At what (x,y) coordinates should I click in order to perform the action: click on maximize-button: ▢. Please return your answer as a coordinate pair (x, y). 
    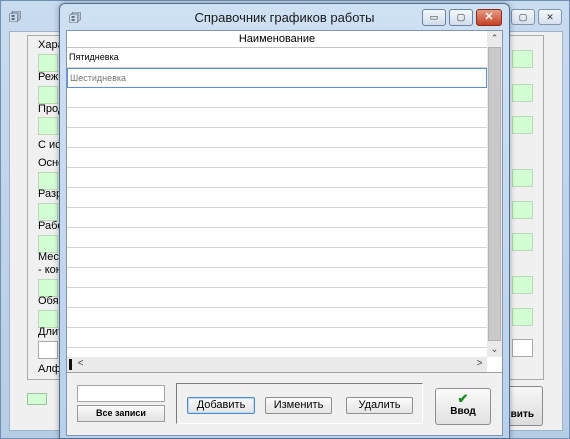
    Looking at the image, I should click on (461, 17).